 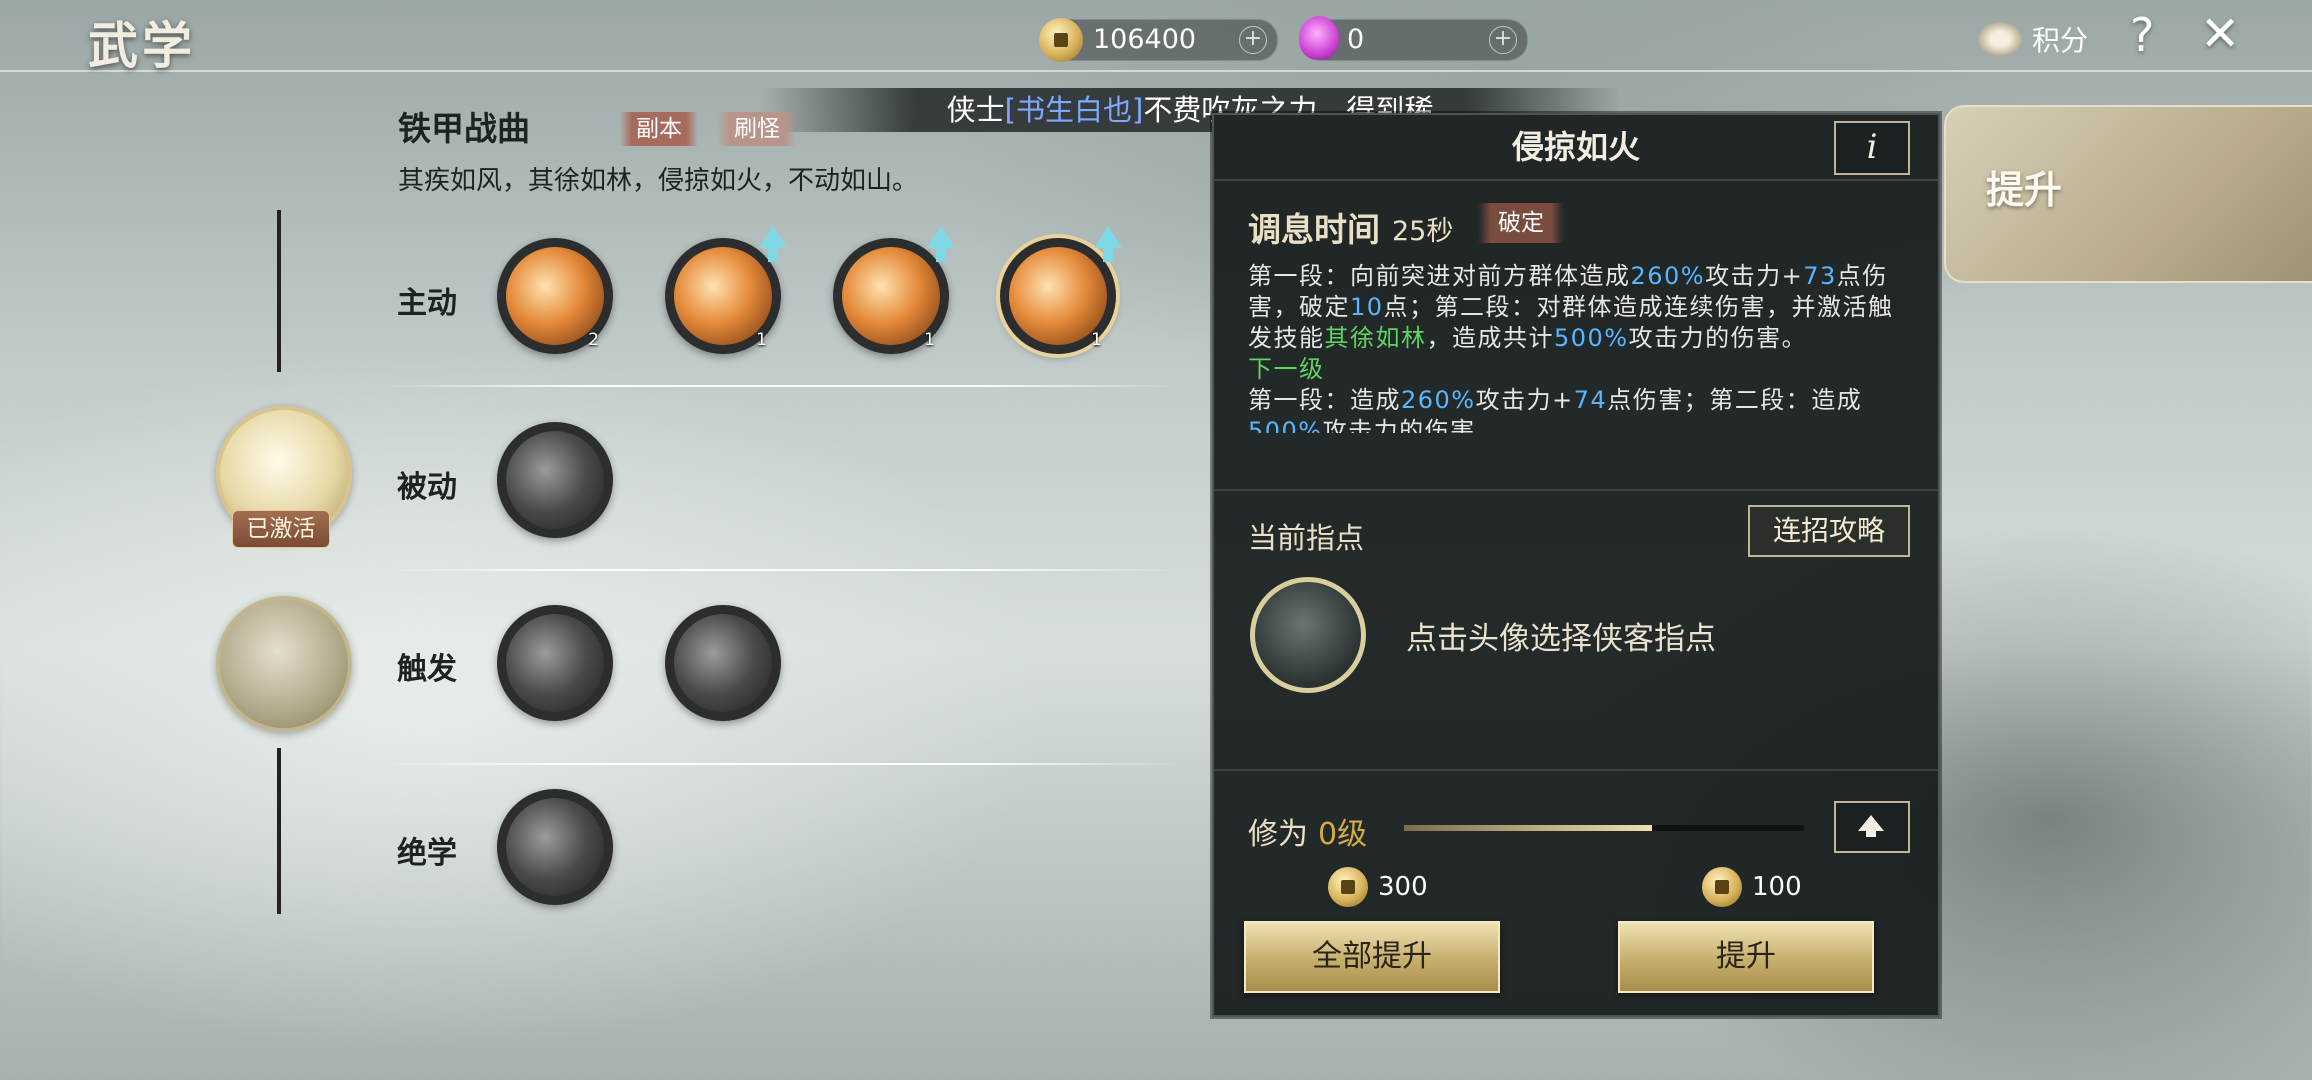 What do you see at coordinates (1735, 400) in the screenshot?
I see `desc-text: 点伤害；第二段：造成` at bounding box center [1735, 400].